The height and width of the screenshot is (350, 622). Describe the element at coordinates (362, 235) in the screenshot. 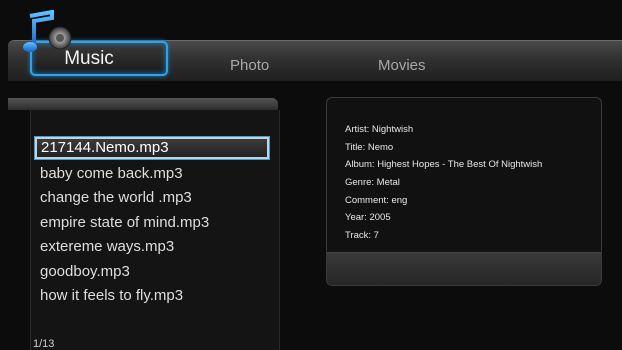

I see `track-number-text: Track: 7` at that location.